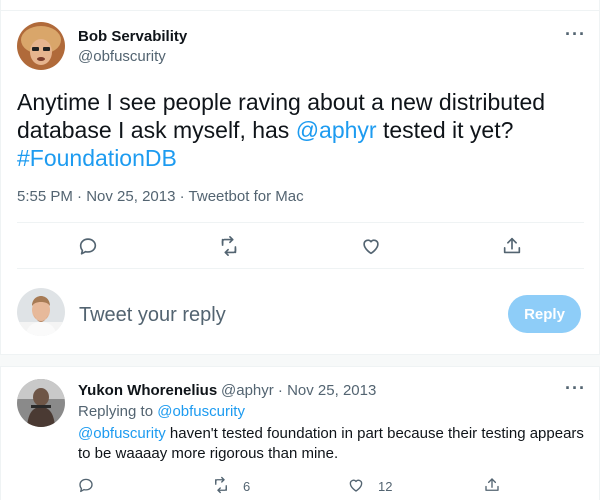 This screenshot has height=500, width=606. Describe the element at coordinates (247, 486) in the screenshot. I see `retweet-count: 6` at that location.